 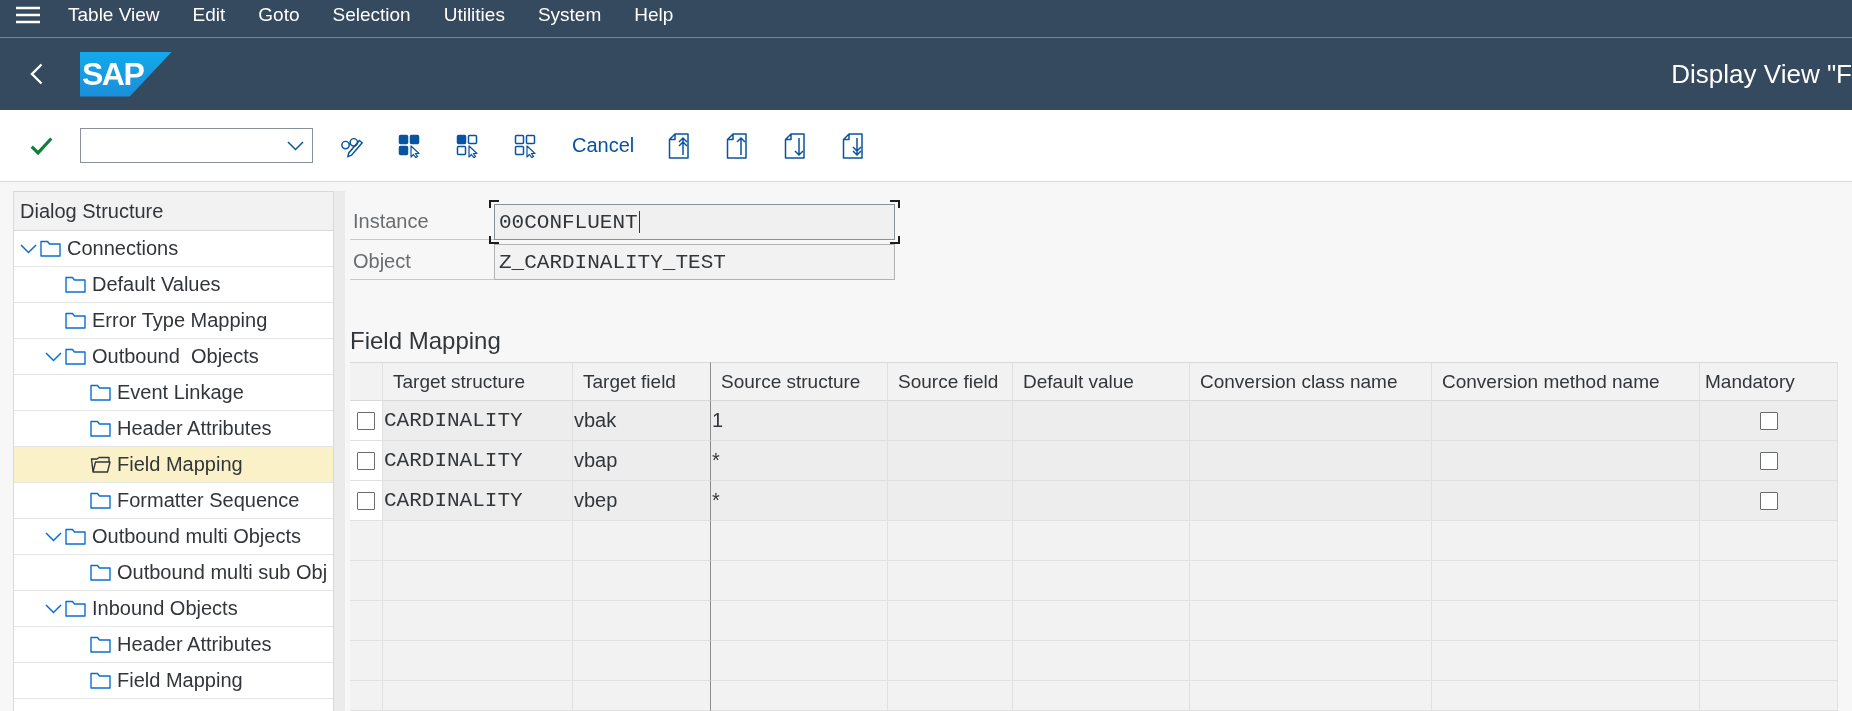 What do you see at coordinates (173, 573) in the screenshot?
I see `tree-item: Outbound multi sub Obj` at bounding box center [173, 573].